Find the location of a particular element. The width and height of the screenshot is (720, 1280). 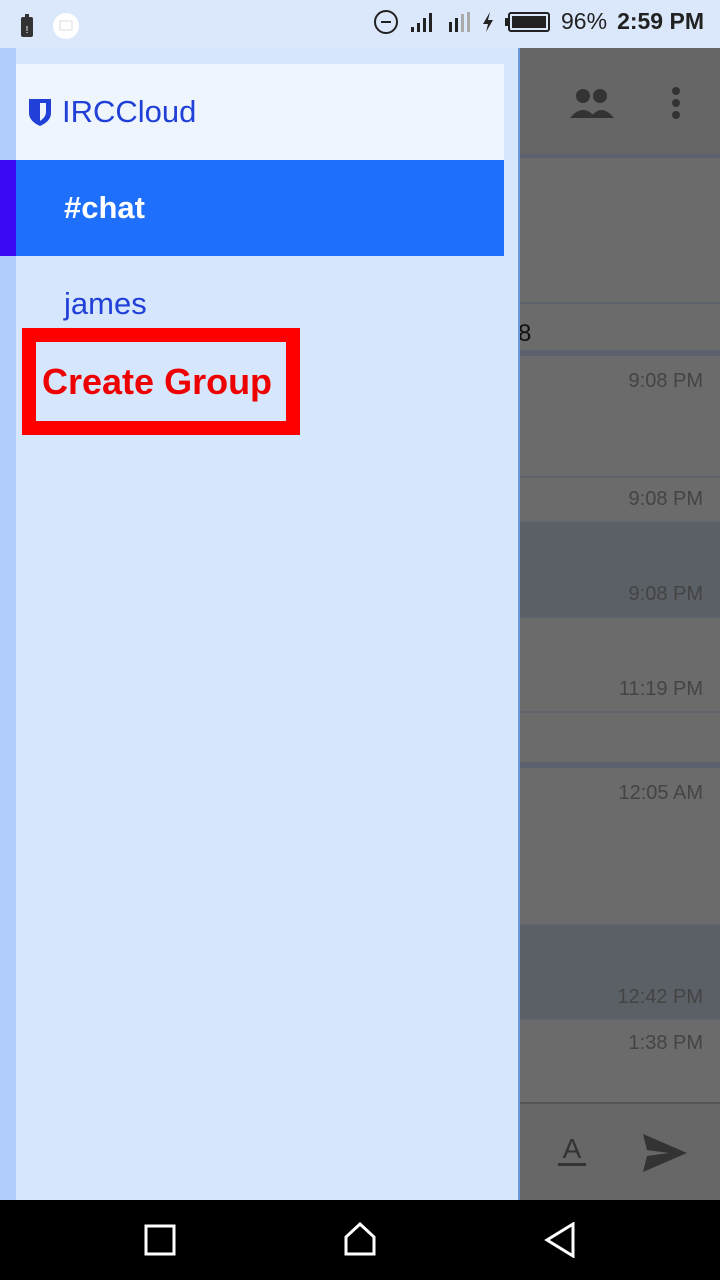

date-row: 8 is located at coordinates (619, 330).